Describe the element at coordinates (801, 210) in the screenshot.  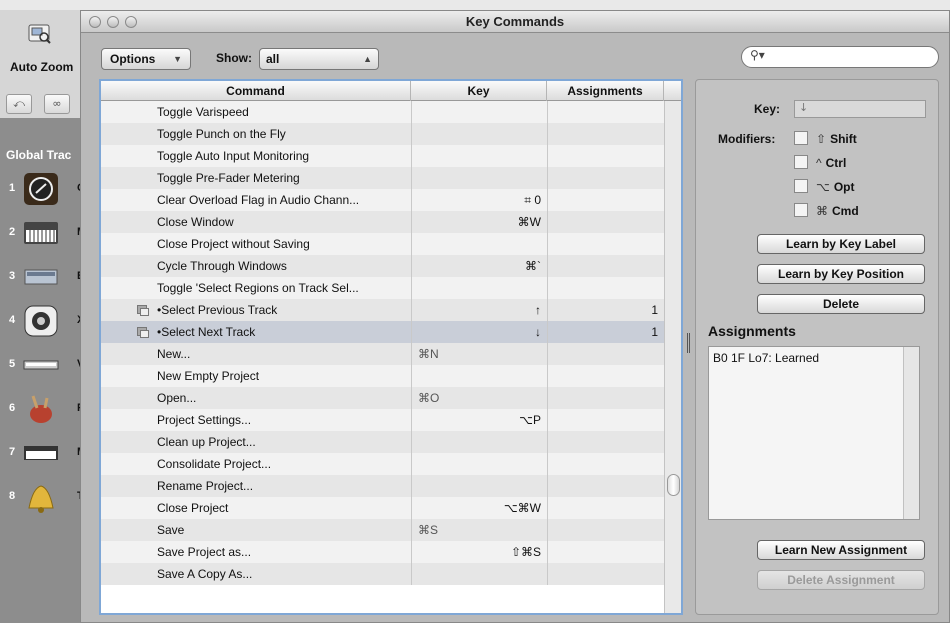
I see `cmd-checkbox` at that location.